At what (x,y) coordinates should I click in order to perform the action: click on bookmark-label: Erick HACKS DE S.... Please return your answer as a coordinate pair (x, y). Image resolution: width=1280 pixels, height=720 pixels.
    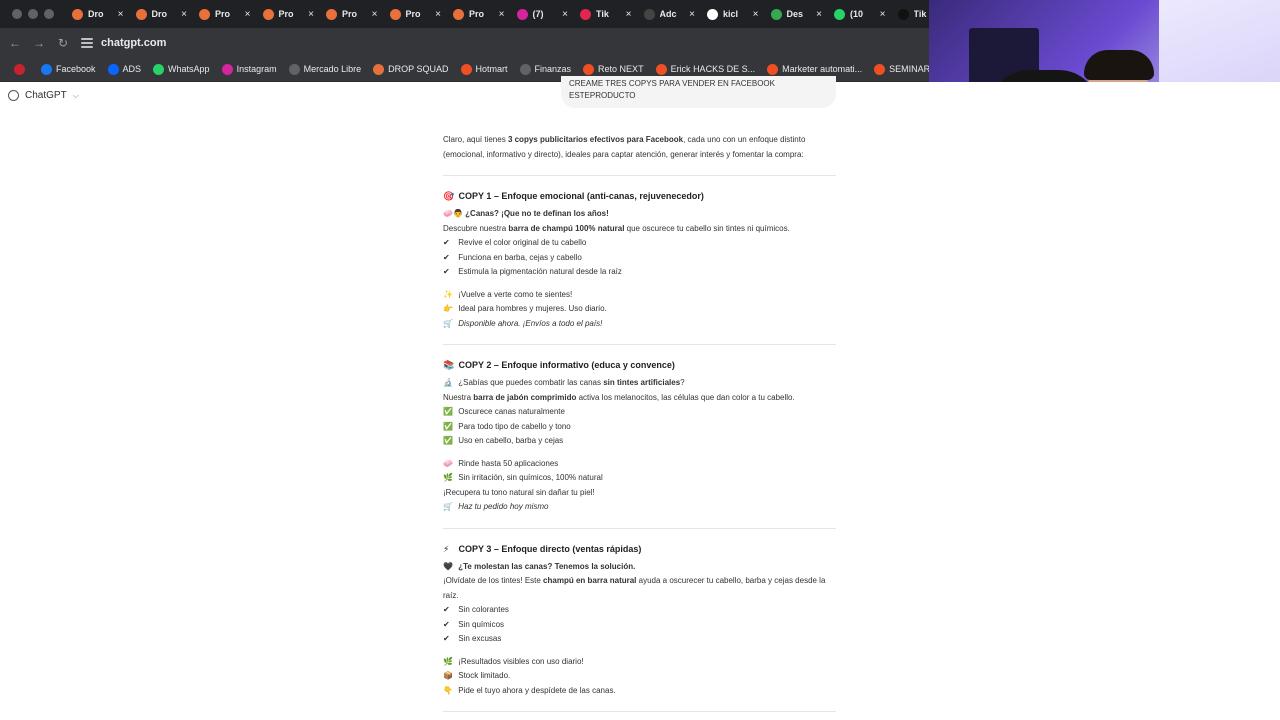
    Looking at the image, I should click on (713, 69).